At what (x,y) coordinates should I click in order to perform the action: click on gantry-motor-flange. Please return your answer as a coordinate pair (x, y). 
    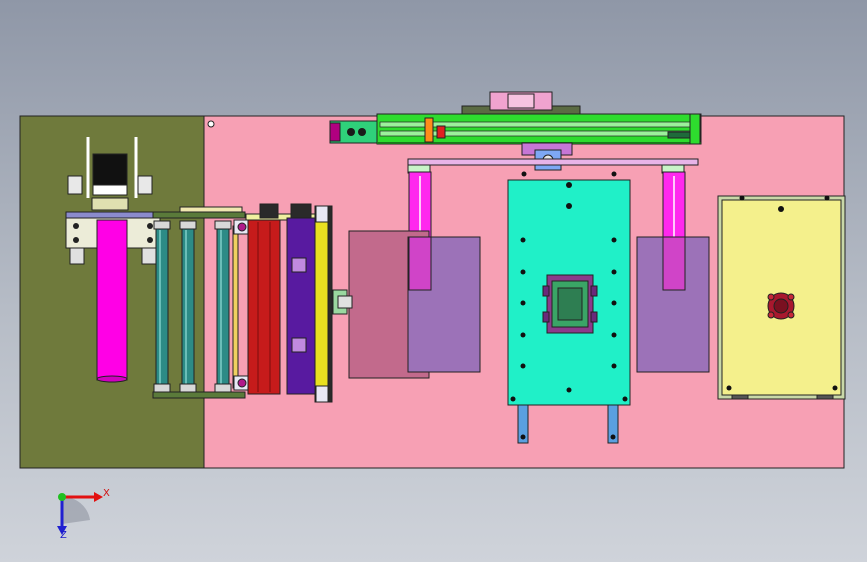
    Looking at the image, I should click on (335, 132).